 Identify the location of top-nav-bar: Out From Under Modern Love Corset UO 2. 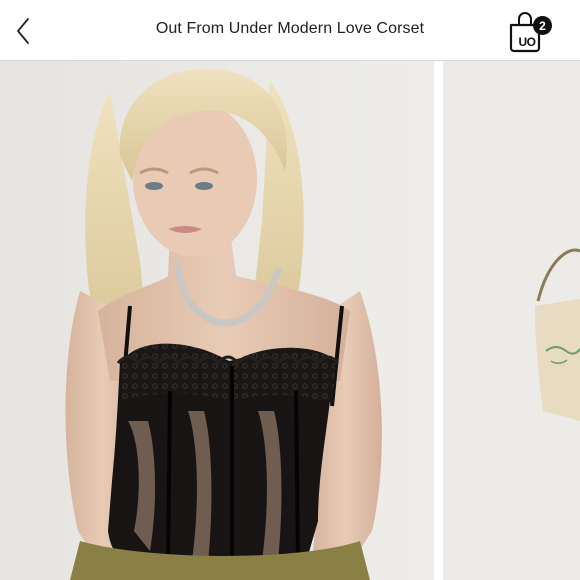
(290, 30).